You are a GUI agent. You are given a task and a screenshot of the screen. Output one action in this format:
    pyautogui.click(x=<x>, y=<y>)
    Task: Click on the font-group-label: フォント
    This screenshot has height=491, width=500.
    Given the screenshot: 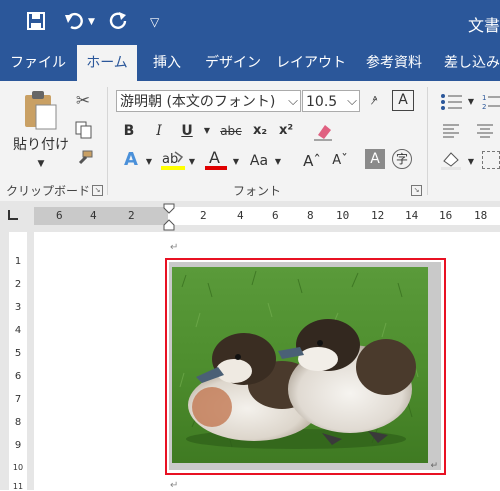 What is the action you would take?
    pyautogui.click(x=257, y=191)
    